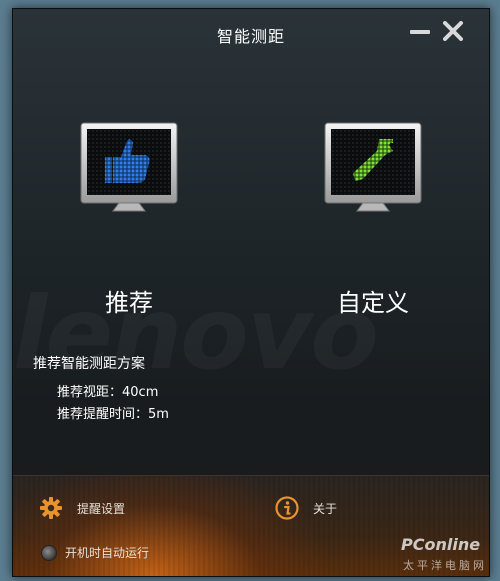 Image resolution: width=500 pixels, height=581 pixels. Describe the element at coordinates (441, 544) in the screenshot. I see `site-watermark-logo: PConline` at that location.